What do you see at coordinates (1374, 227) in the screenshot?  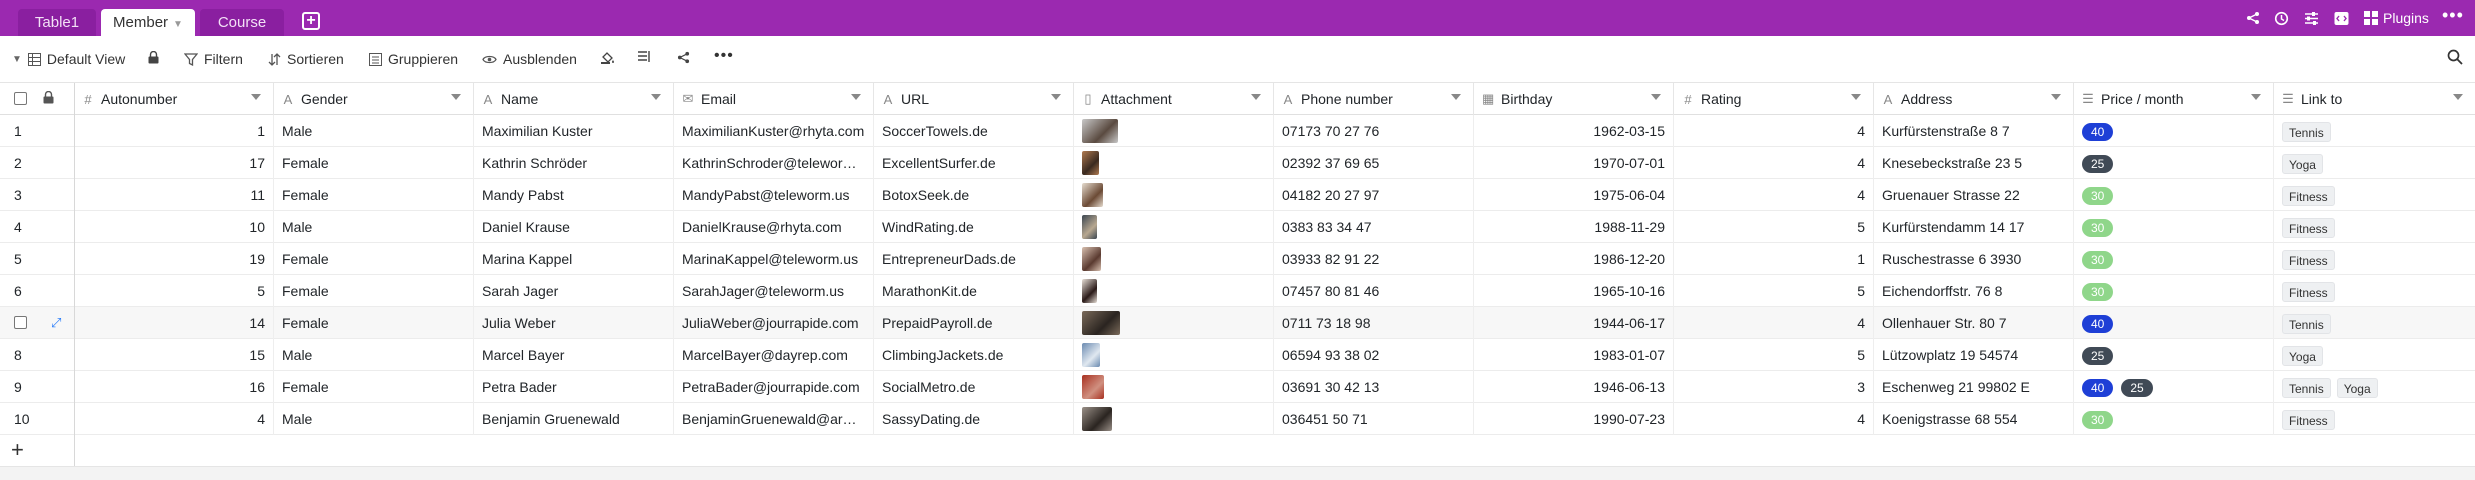 I see `cell-phone: 0383 83 34 47` at bounding box center [1374, 227].